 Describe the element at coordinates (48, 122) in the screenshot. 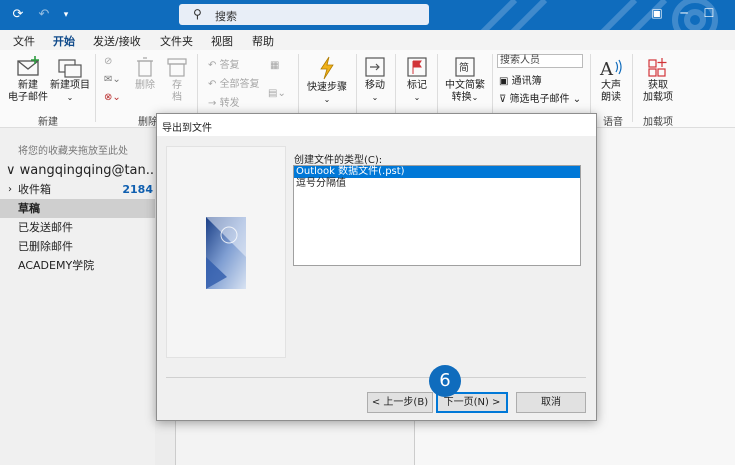

I see `group-label-new: 新建` at that location.